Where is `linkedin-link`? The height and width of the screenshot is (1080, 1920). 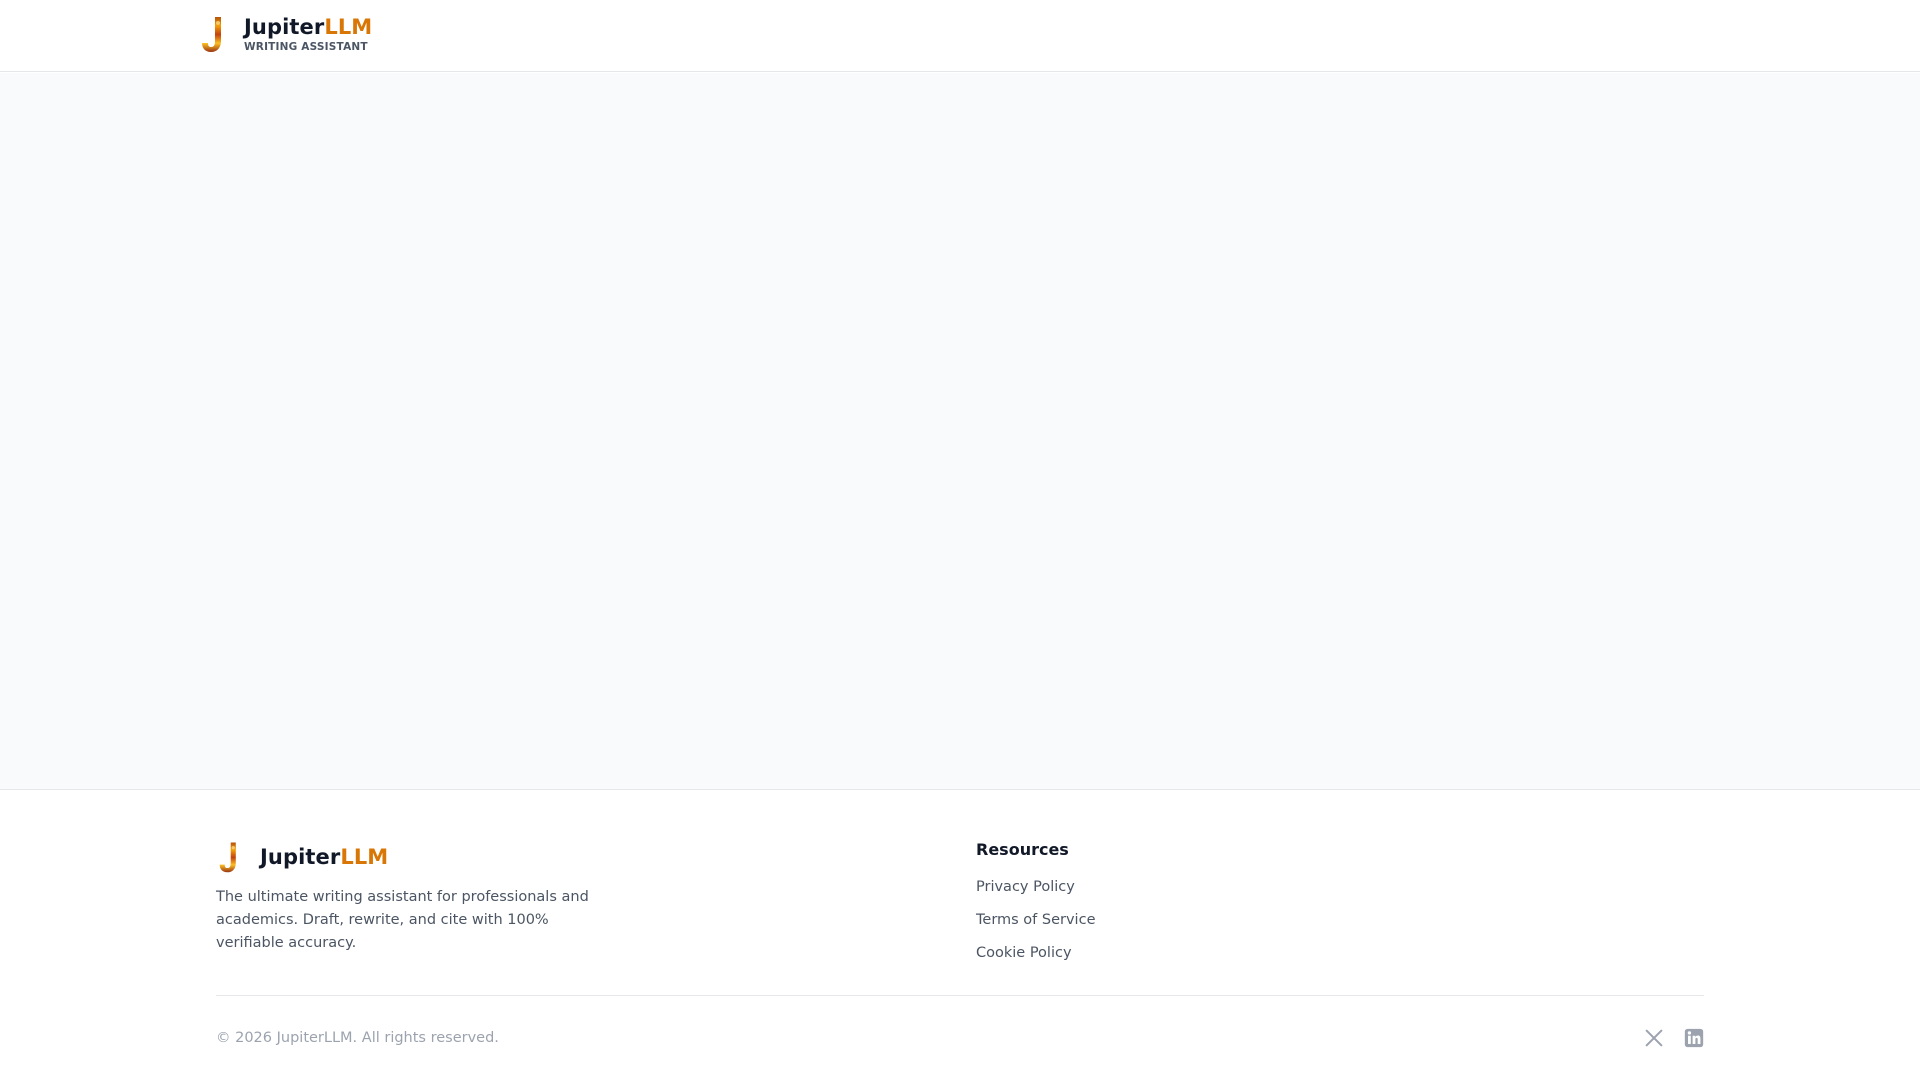 linkedin-link is located at coordinates (1694, 1038).